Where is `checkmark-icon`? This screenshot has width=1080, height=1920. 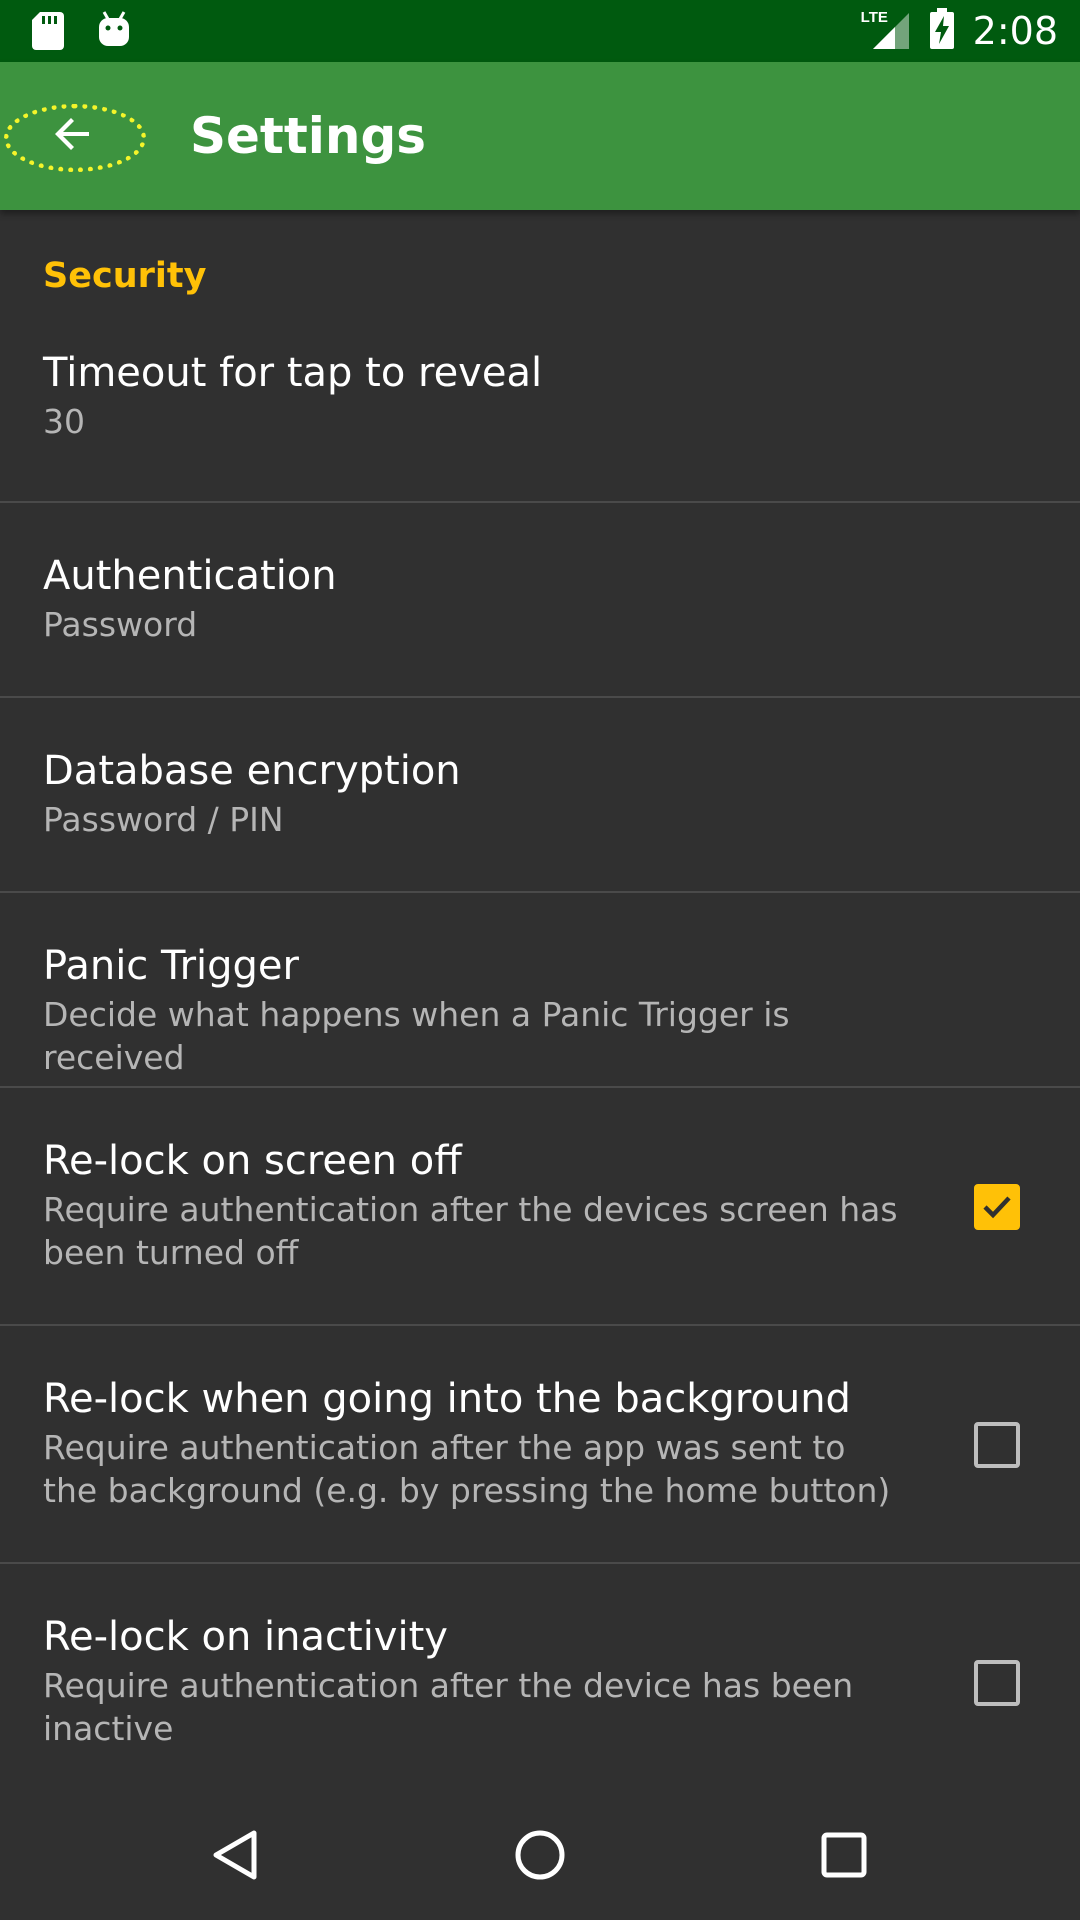
checkmark-icon is located at coordinates (997, 1207).